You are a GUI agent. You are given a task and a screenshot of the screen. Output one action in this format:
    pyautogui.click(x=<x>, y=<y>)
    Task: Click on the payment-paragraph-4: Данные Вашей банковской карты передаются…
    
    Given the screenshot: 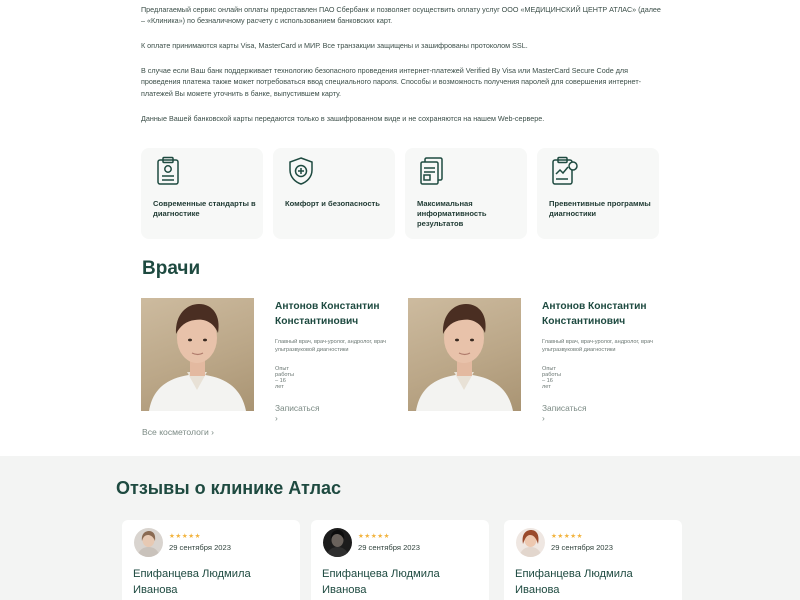 What is the action you would take?
    pyautogui.click(x=343, y=118)
    